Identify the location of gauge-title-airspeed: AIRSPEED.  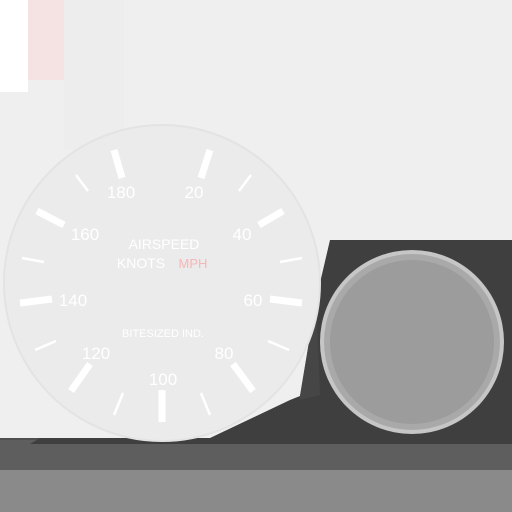
(164, 244).